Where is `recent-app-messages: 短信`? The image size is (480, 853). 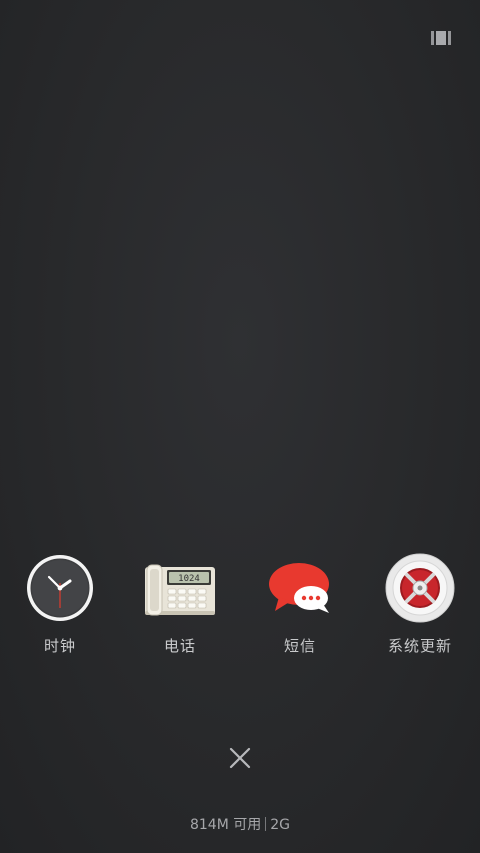 recent-app-messages: 短信 is located at coordinates (300, 605).